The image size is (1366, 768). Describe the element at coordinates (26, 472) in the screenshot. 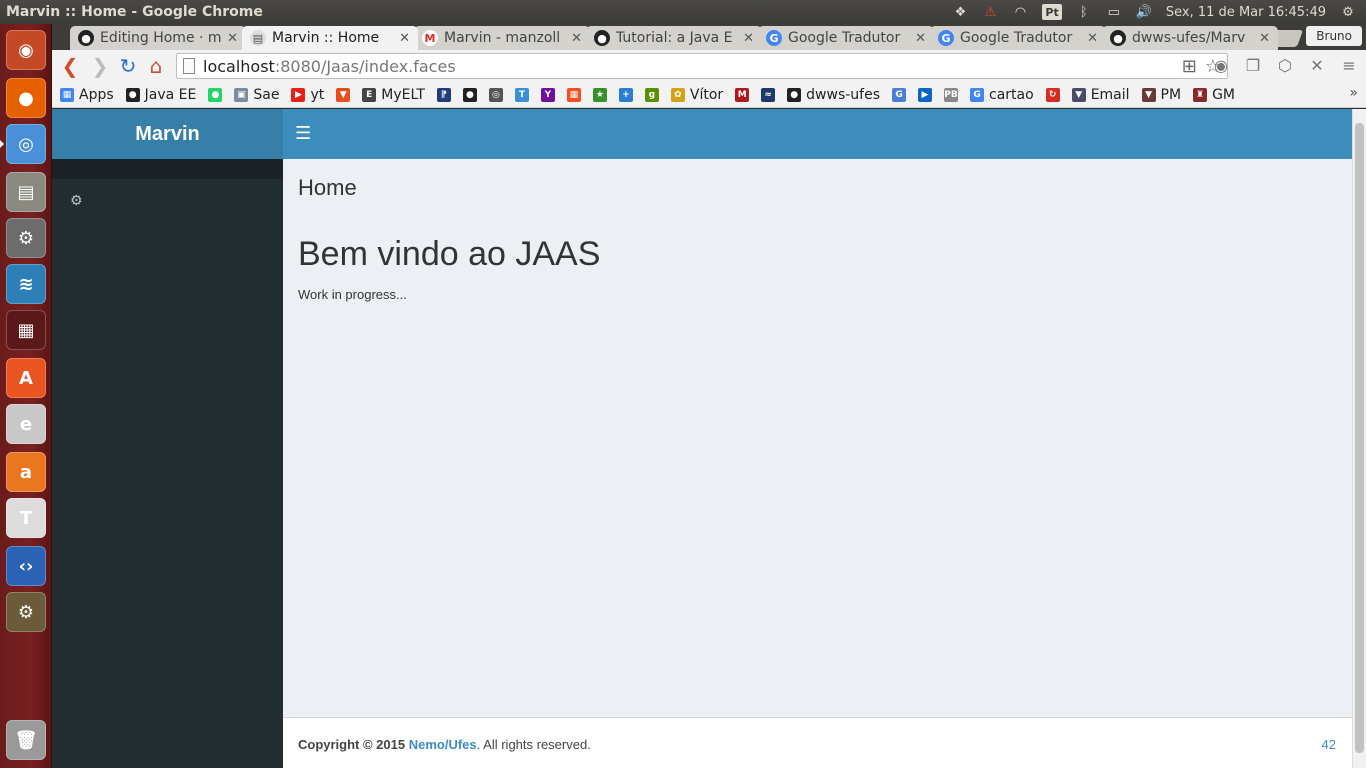

I see `libreoffice-icon: a` at that location.